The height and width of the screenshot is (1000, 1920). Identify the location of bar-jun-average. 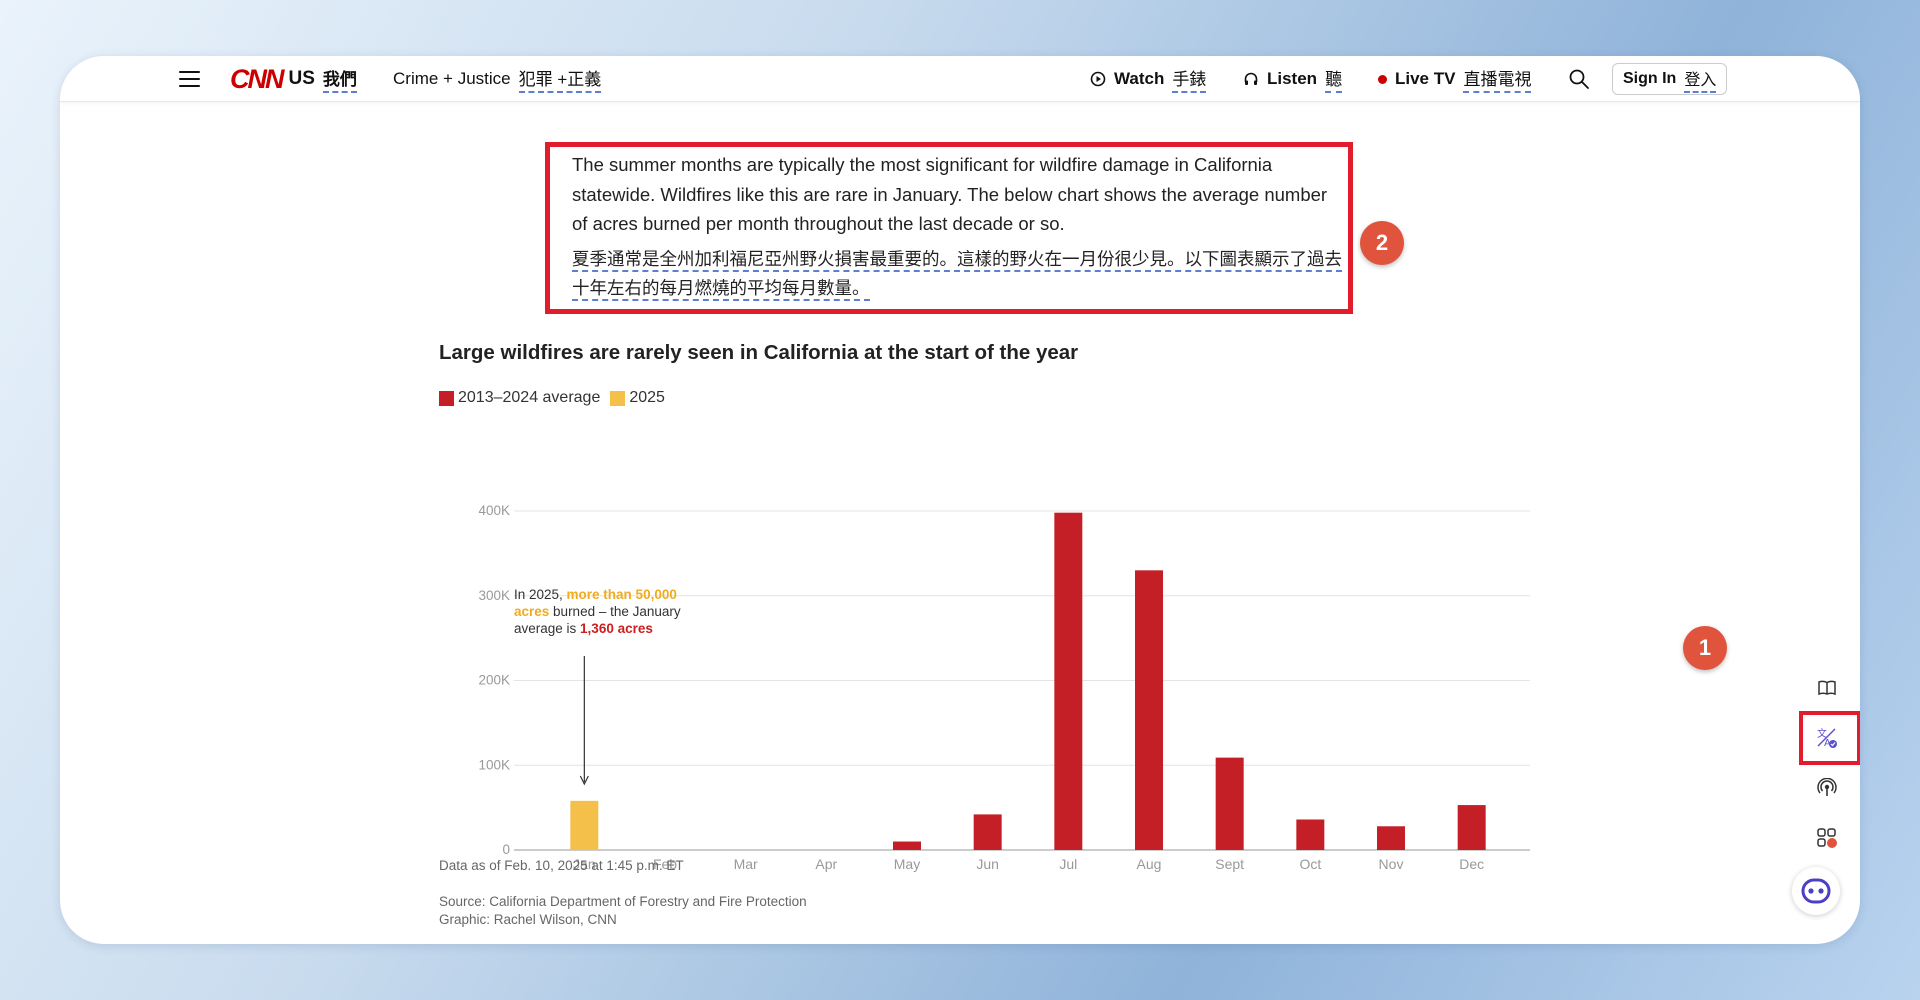
(987, 832).